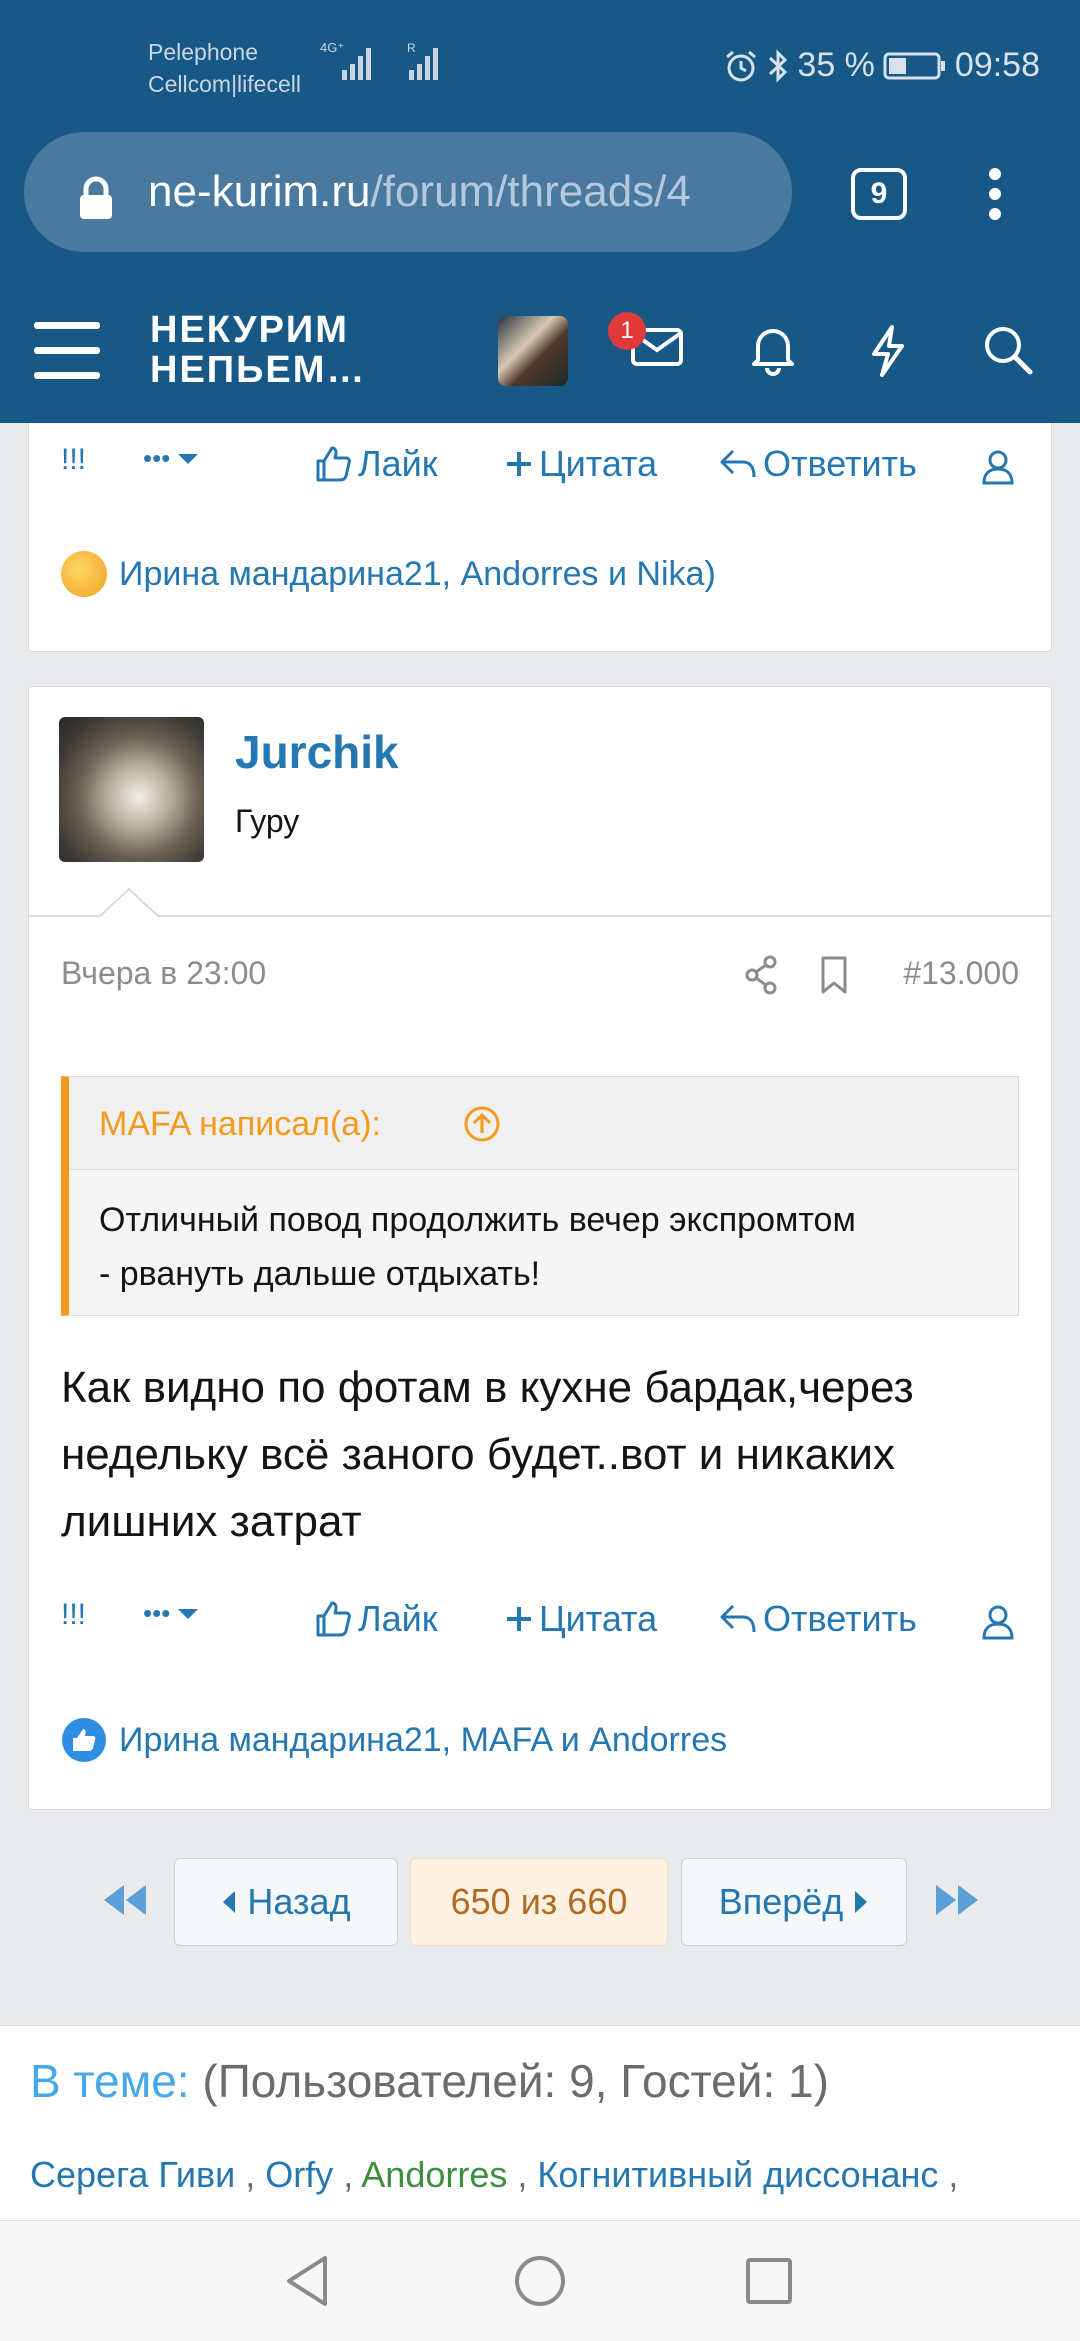  Describe the element at coordinates (332, 47) in the screenshot. I see `network-type: 4G⁺` at that location.